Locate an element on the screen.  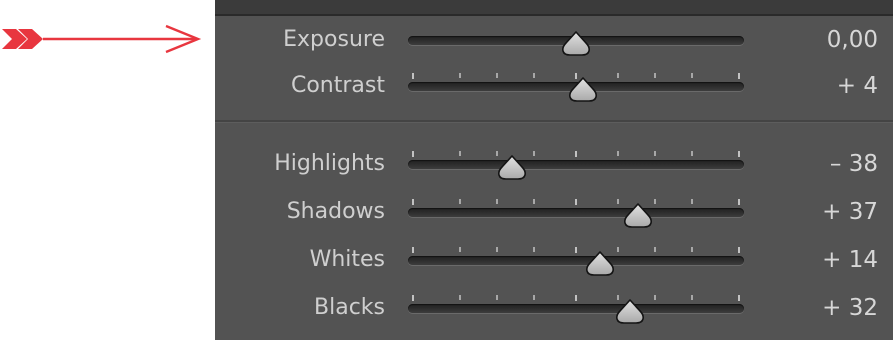
whites-slider is located at coordinates (576, 260).